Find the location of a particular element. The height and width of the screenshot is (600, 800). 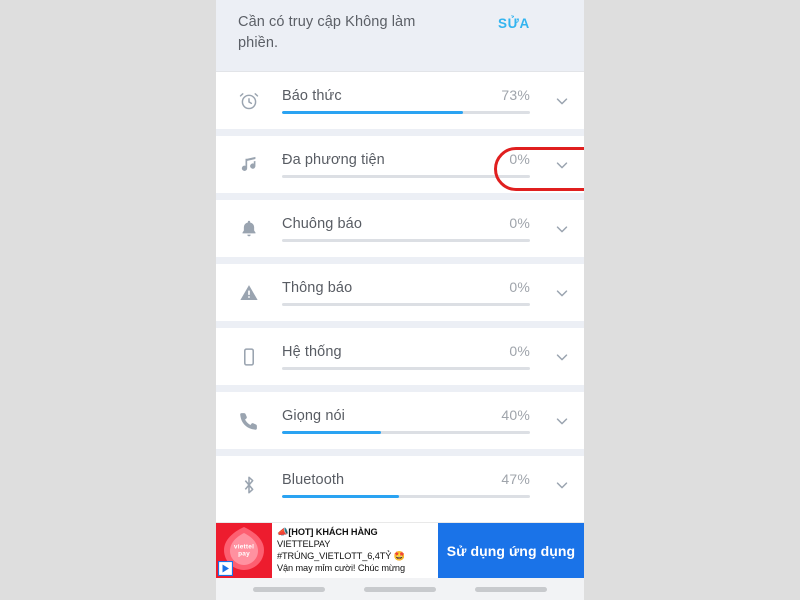

bluetooth-icon is located at coordinates (260, 485).